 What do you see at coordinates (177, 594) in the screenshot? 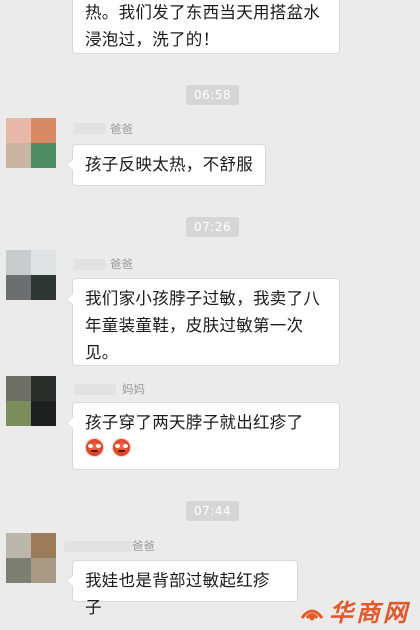
I see `message-text: 我娃也是背部过敏起红疹子` at bounding box center [177, 594].